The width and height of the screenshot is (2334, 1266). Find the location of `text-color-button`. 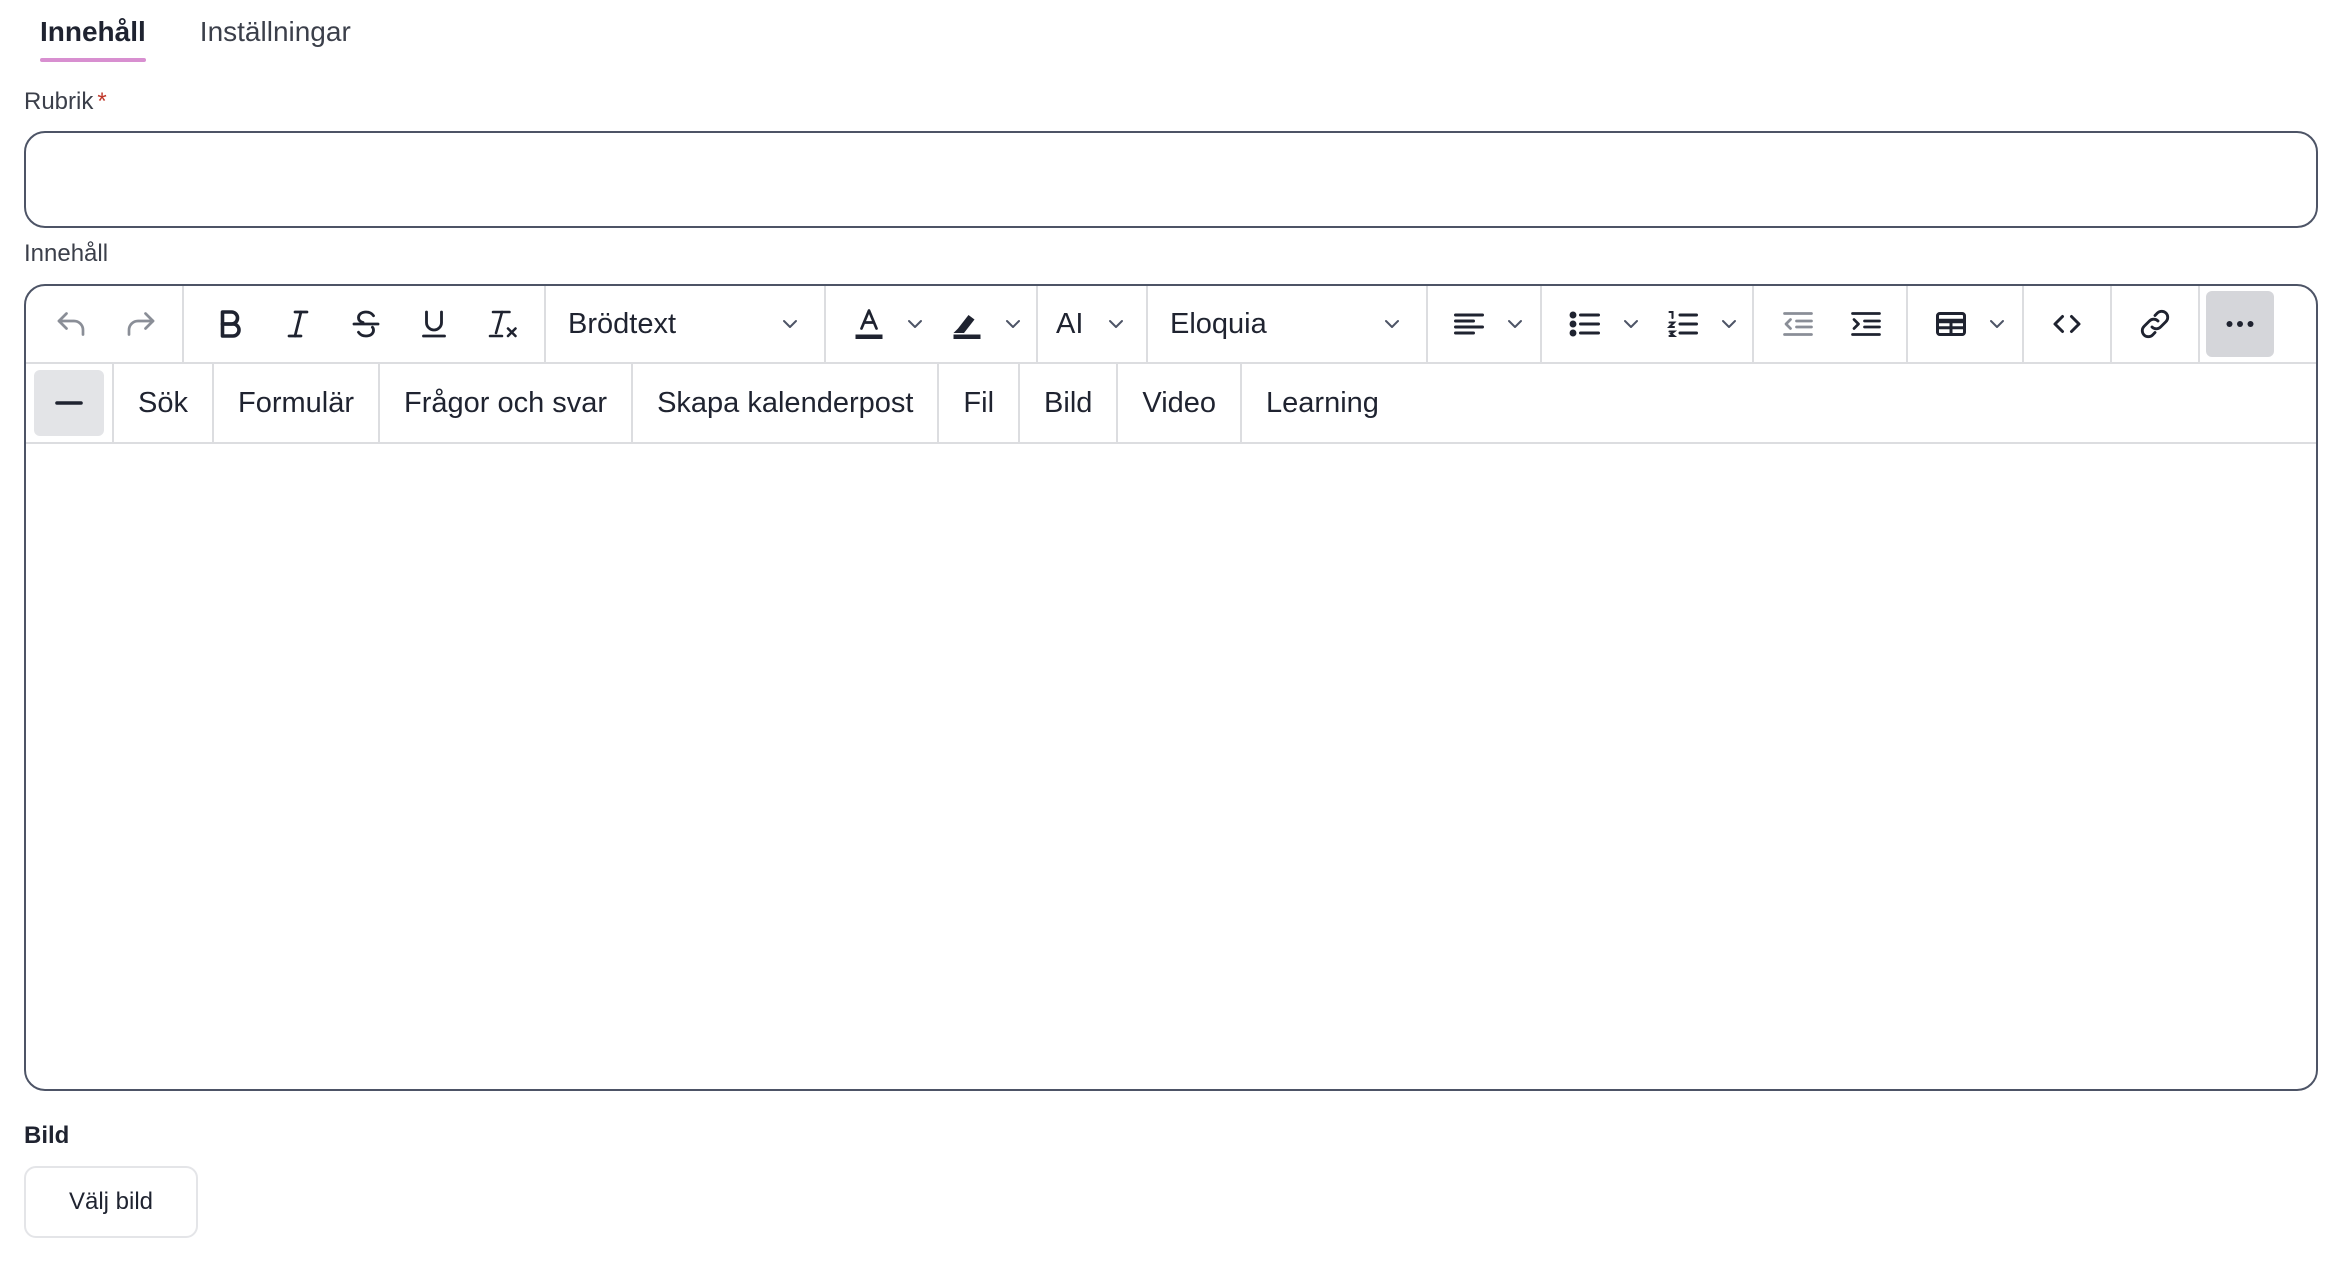

text-color-button is located at coordinates (869, 324).